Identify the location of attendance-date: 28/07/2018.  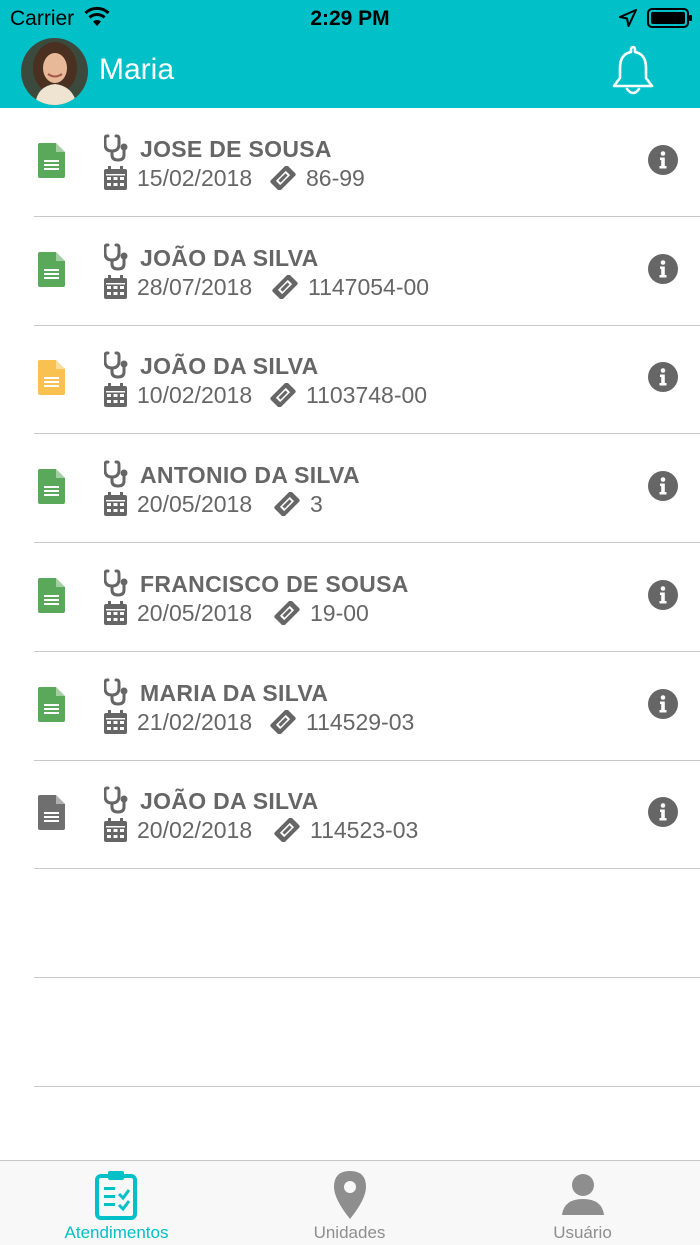
(195, 286).